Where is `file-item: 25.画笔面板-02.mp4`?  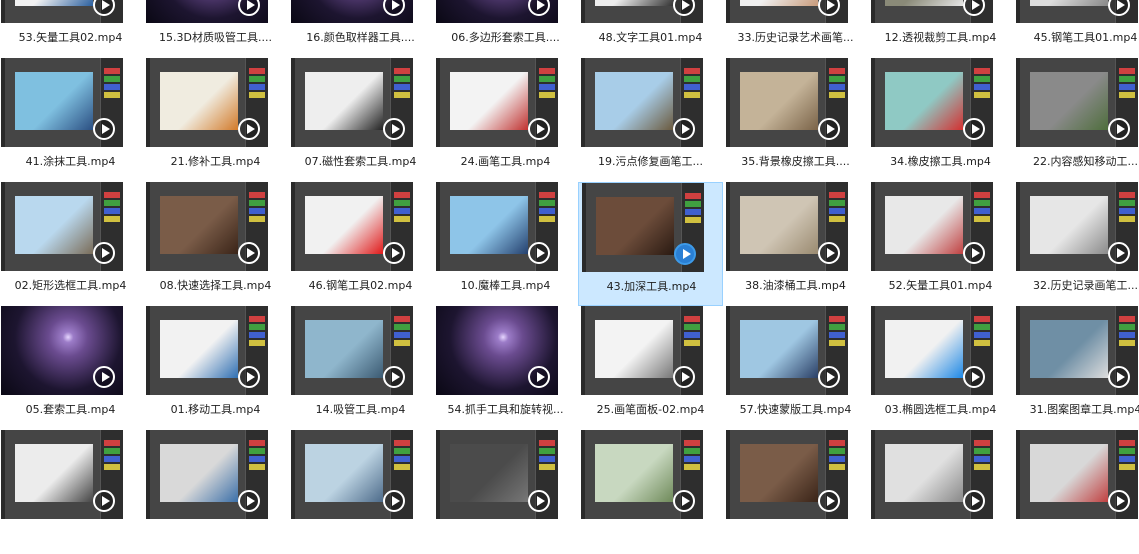
file-item: 25.画笔面板-02.mp4 is located at coordinates (650, 368).